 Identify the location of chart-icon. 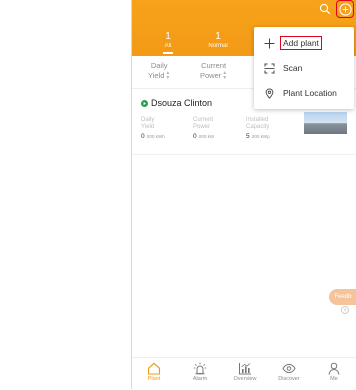
(245, 369).